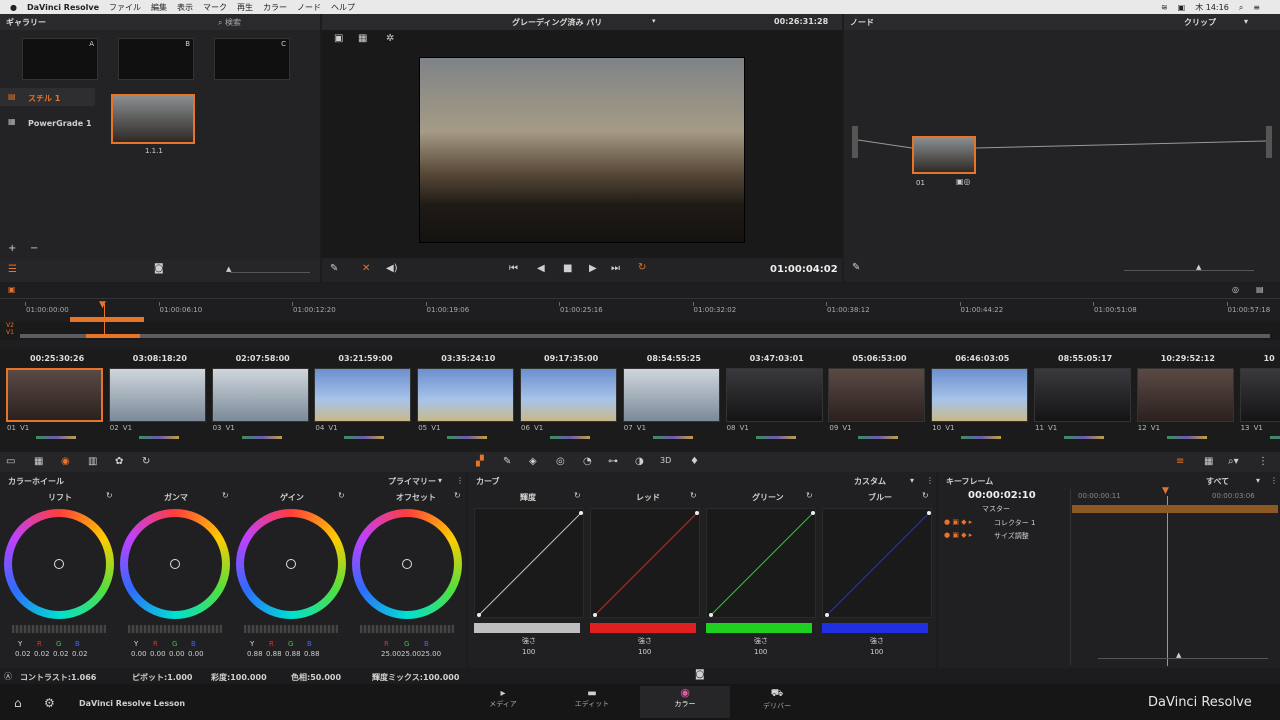  What do you see at coordinates (1260, 289) in the screenshot?
I see `monitor-icon: ▤` at bounding box center [1260, 289].